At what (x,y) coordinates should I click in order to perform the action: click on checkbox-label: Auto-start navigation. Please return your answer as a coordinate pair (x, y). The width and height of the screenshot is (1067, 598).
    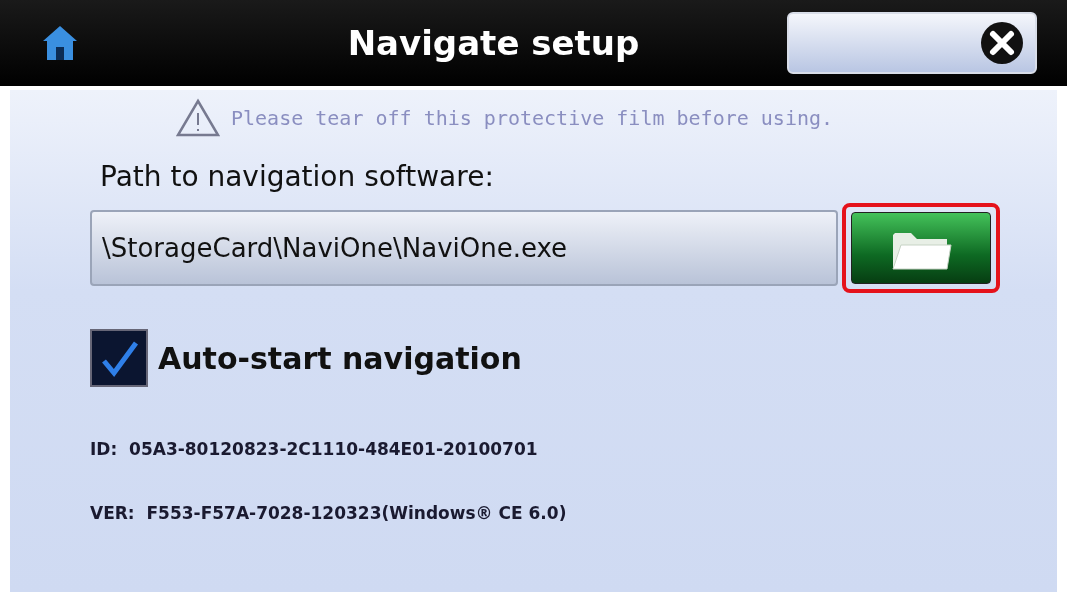
    Looking at the image, I should click on (340, 358).